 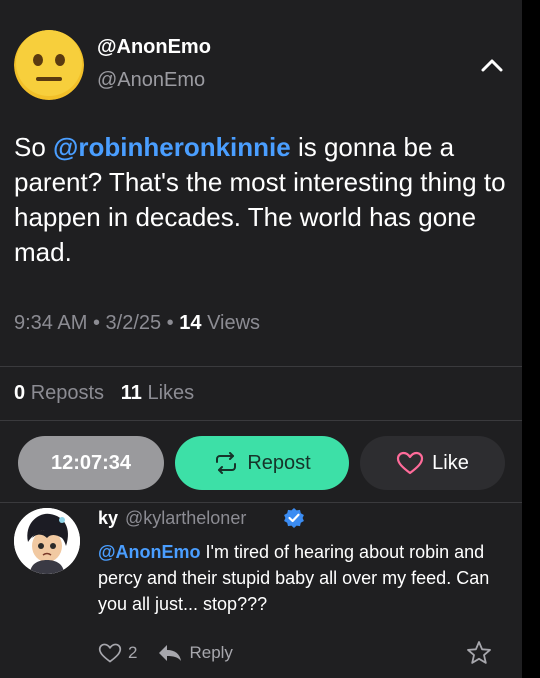 I want to click on post-stats: 0 Reposts 11 Likes, so click(x=104, y=393).